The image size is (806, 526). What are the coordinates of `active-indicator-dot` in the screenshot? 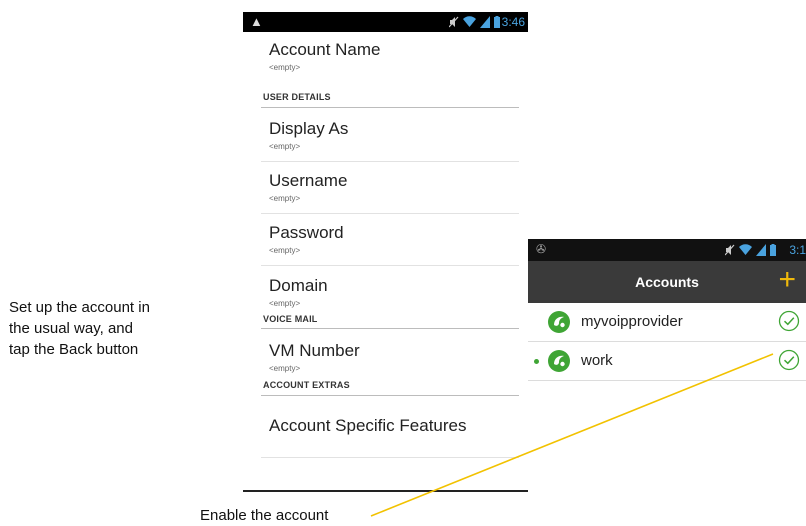 It's located at (536, 361).